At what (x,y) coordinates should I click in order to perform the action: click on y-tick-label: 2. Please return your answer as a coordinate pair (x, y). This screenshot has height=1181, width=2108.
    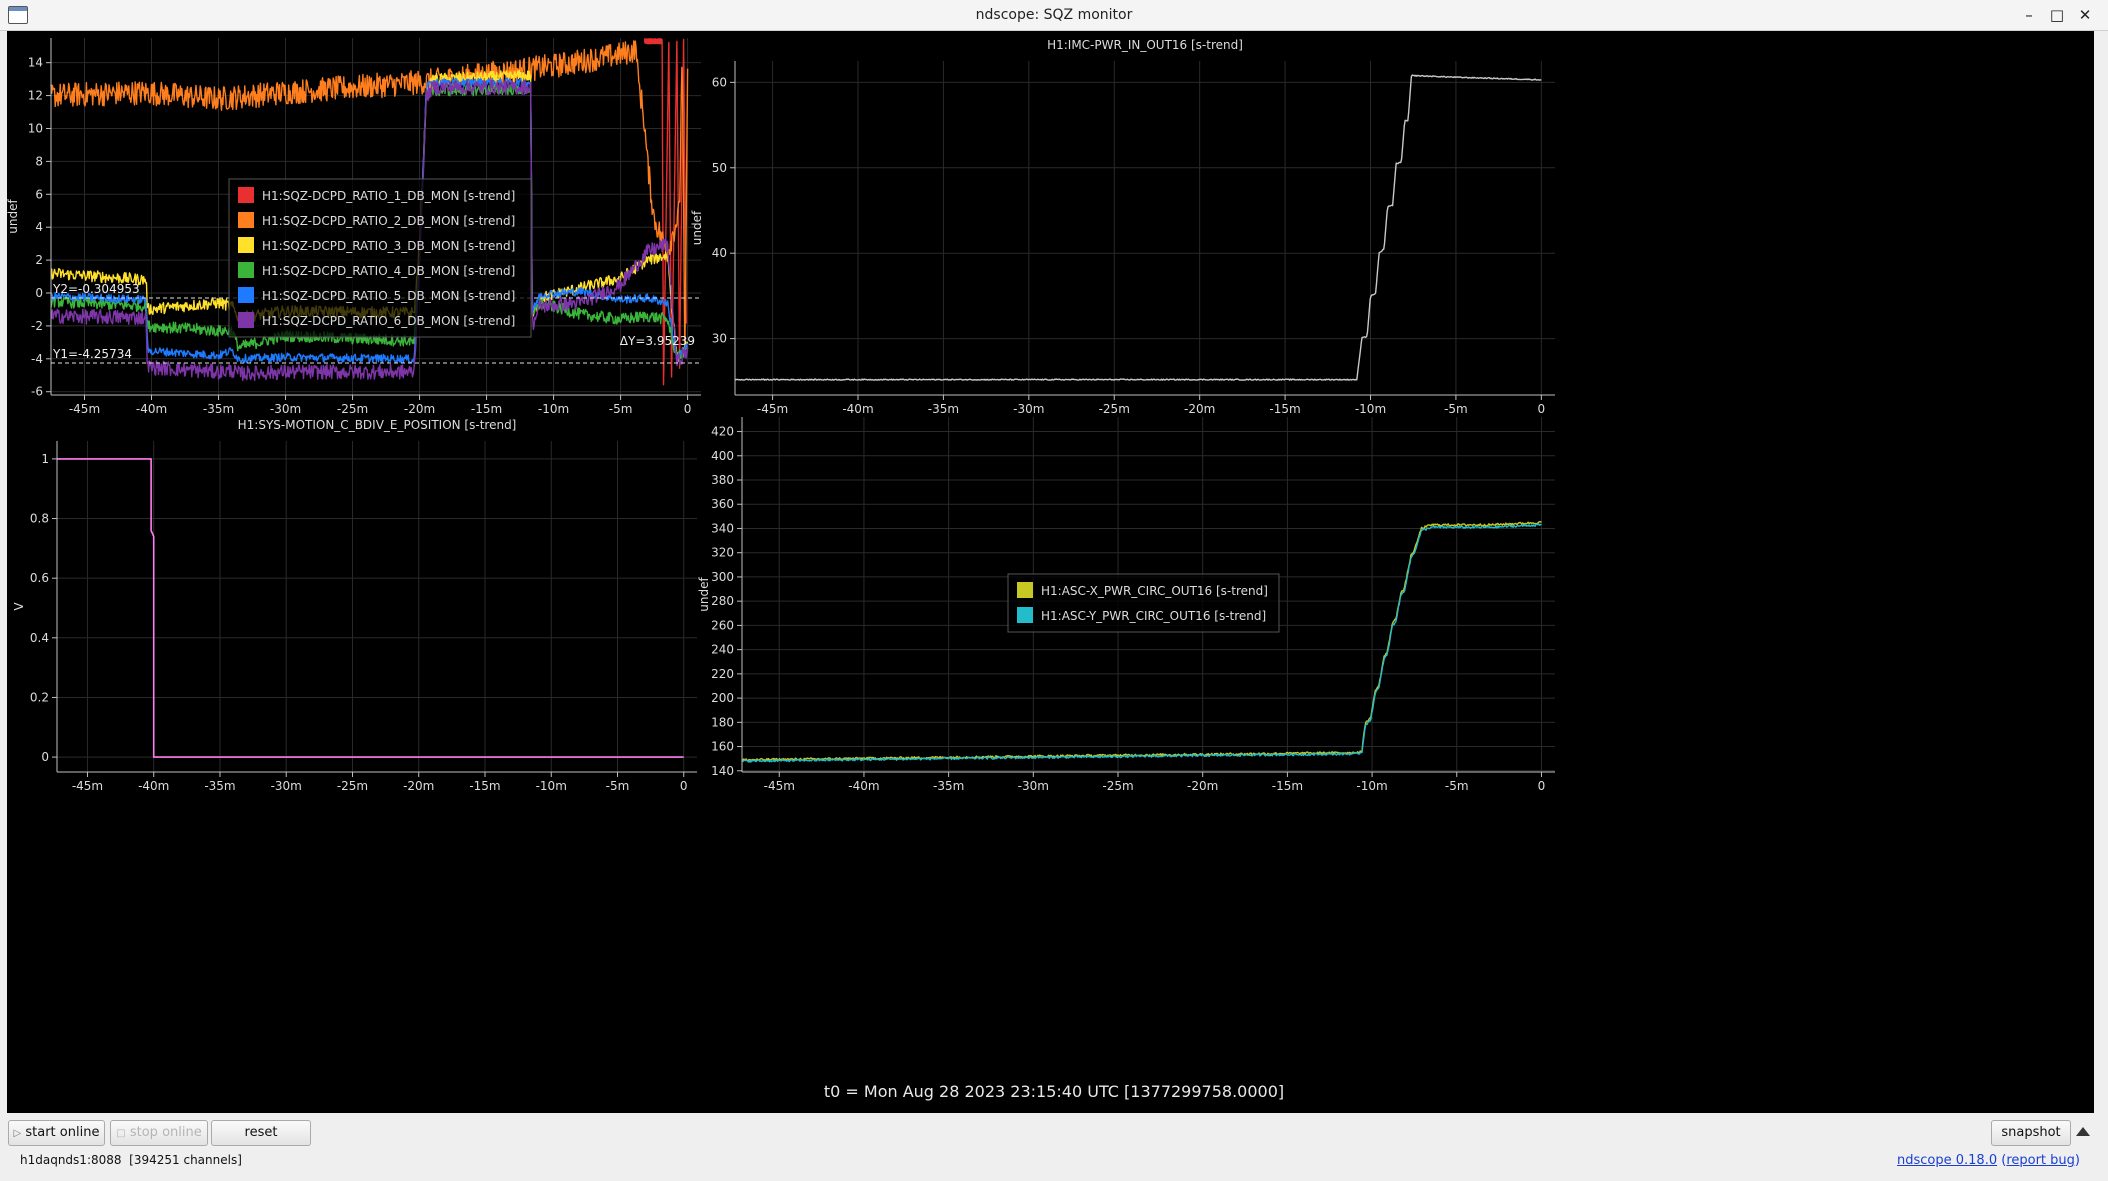
    Looking at the image, I should click on (39, 260).